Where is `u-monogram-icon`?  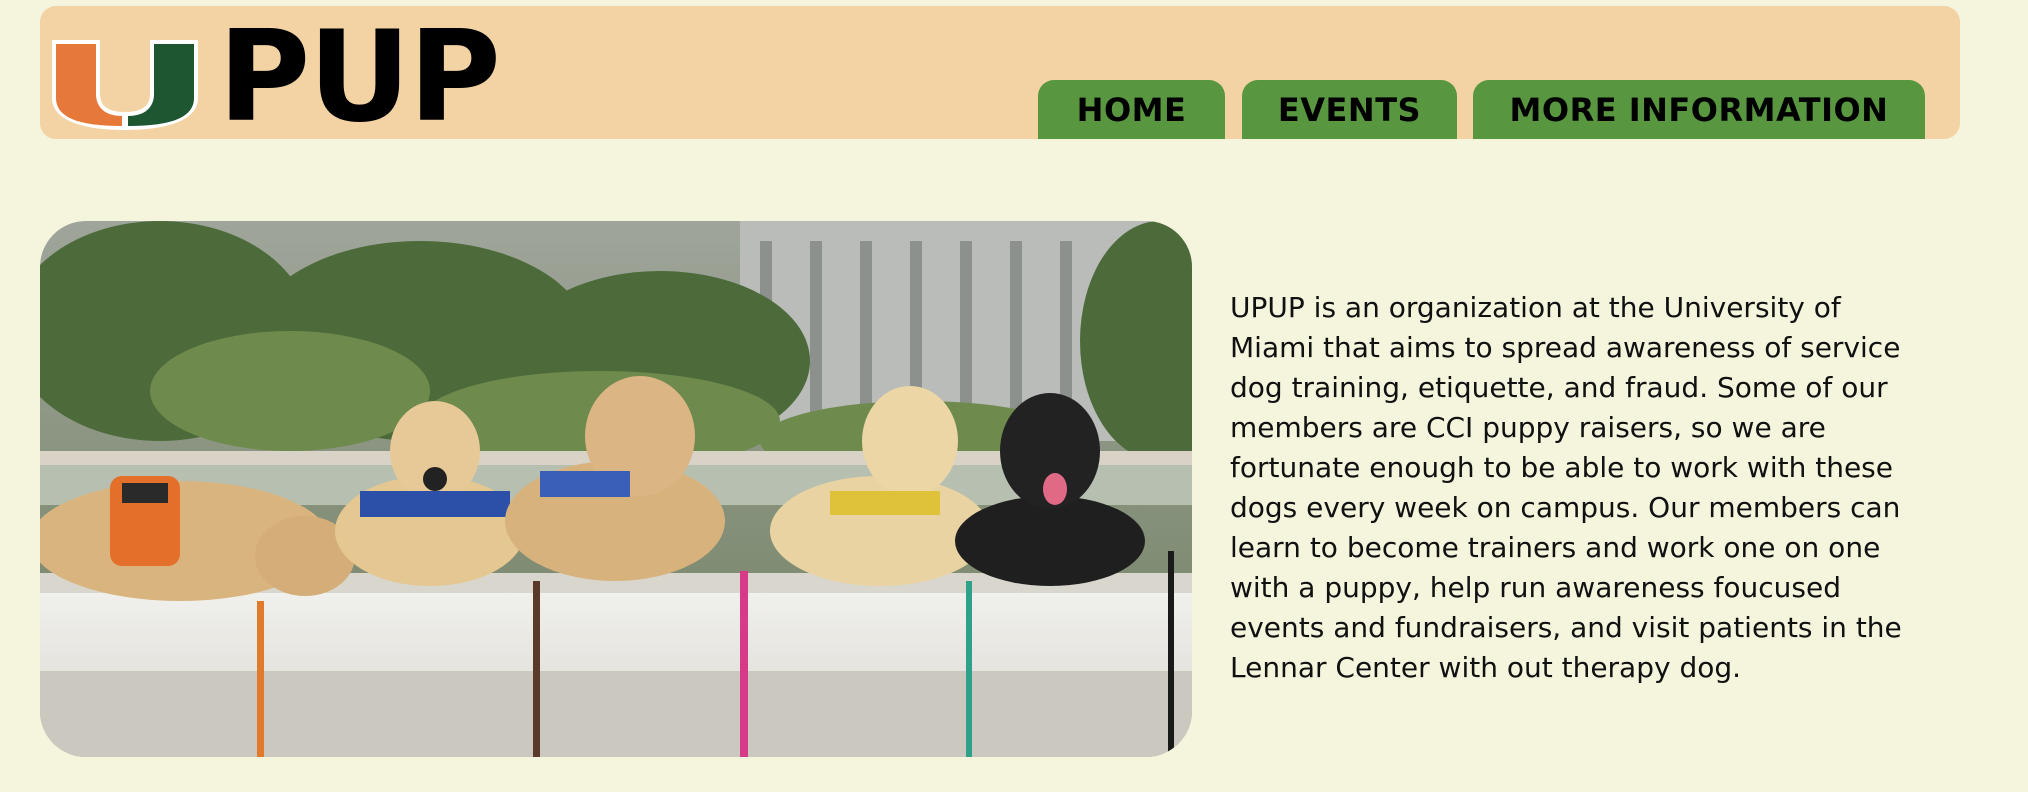
u-monogram-icon is located at coordinates (125, 82).